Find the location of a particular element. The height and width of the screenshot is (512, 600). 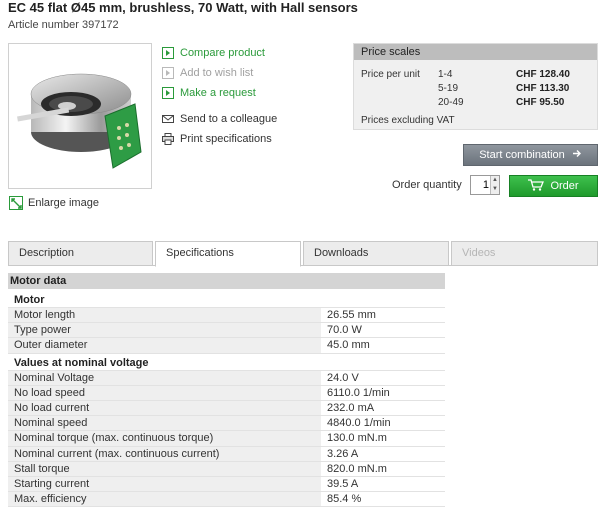

spec-value: 24.0 V is located at coordinates (343, 377).